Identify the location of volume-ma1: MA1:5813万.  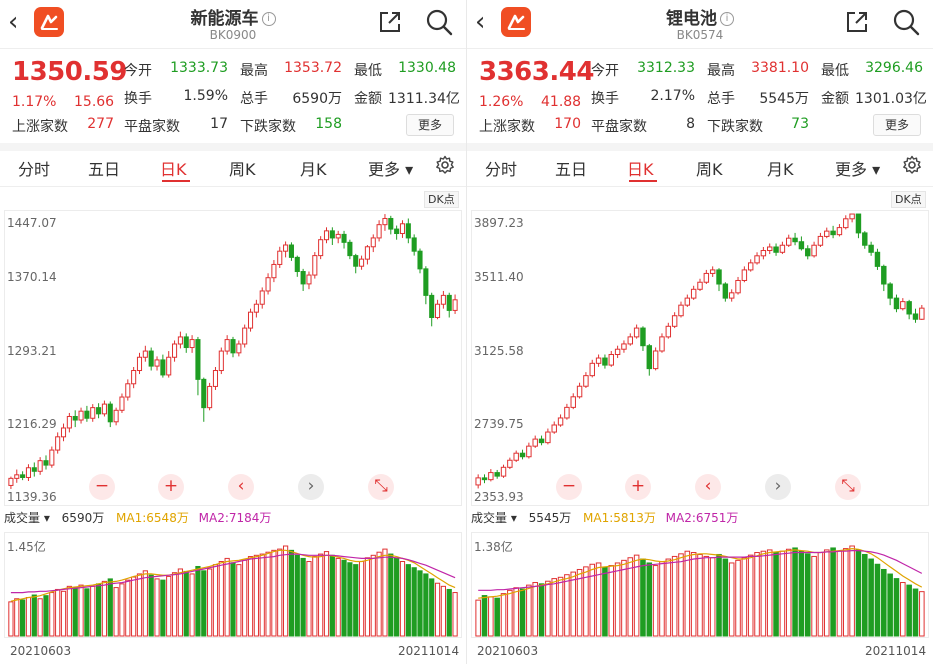
(619, 518).